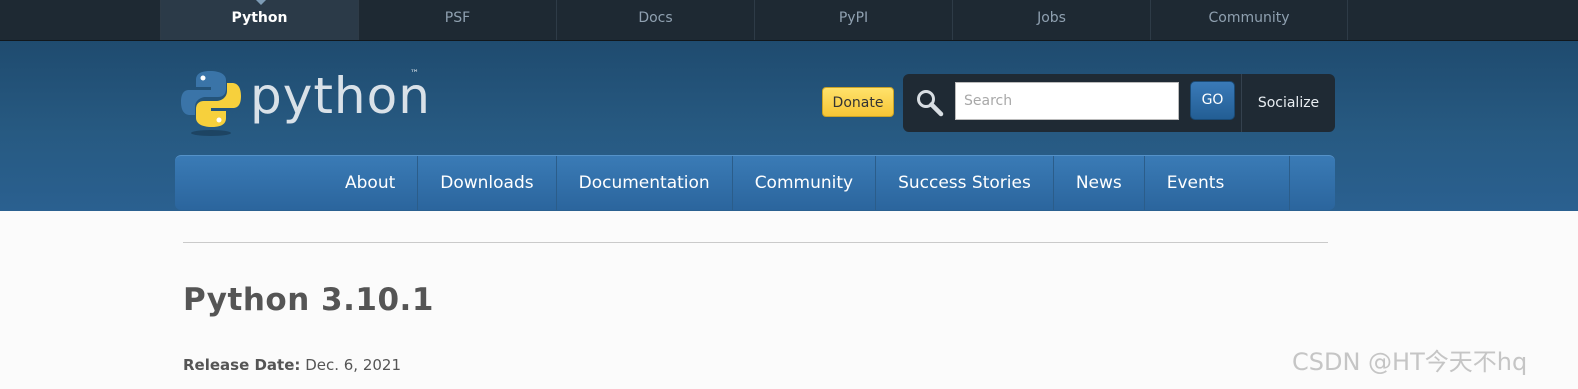 The width and height of the screenshot is (1578, 389). Describe the element at coordinates (340, 96) in the screenshot. I see `logo-wordmark: python` at that location.